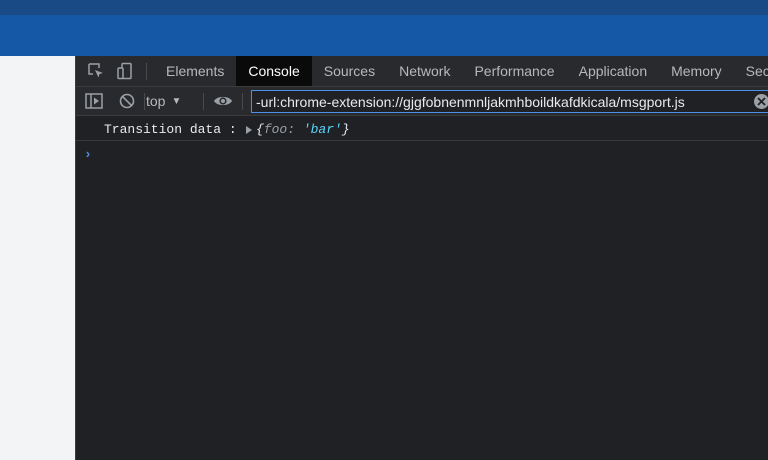 The width and height of the screenshot is (768, 460). Describe the element at coordinates (223, 101) in the screenshot. I see `live-expression-eye-icon` at that location.